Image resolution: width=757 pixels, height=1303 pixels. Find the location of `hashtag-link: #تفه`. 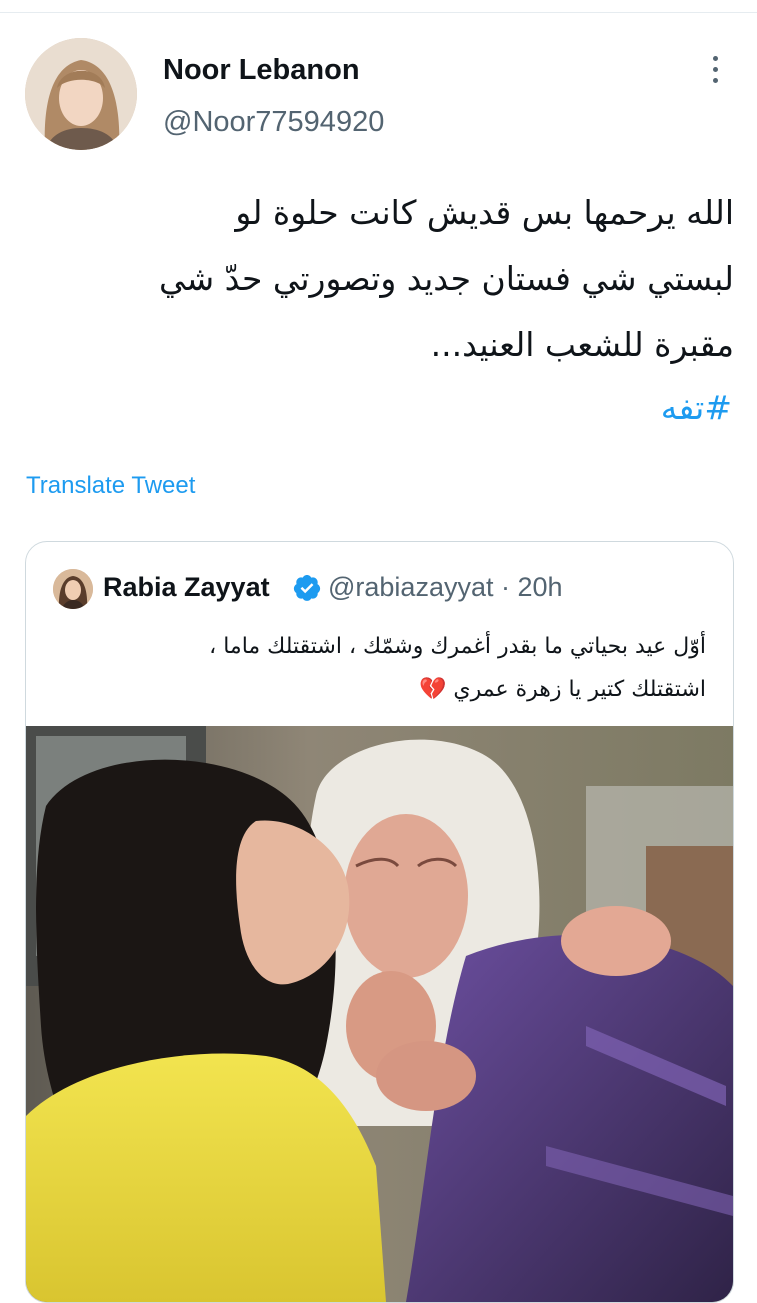

hashtag-link: #تفه is located at coordinates (696, 407).